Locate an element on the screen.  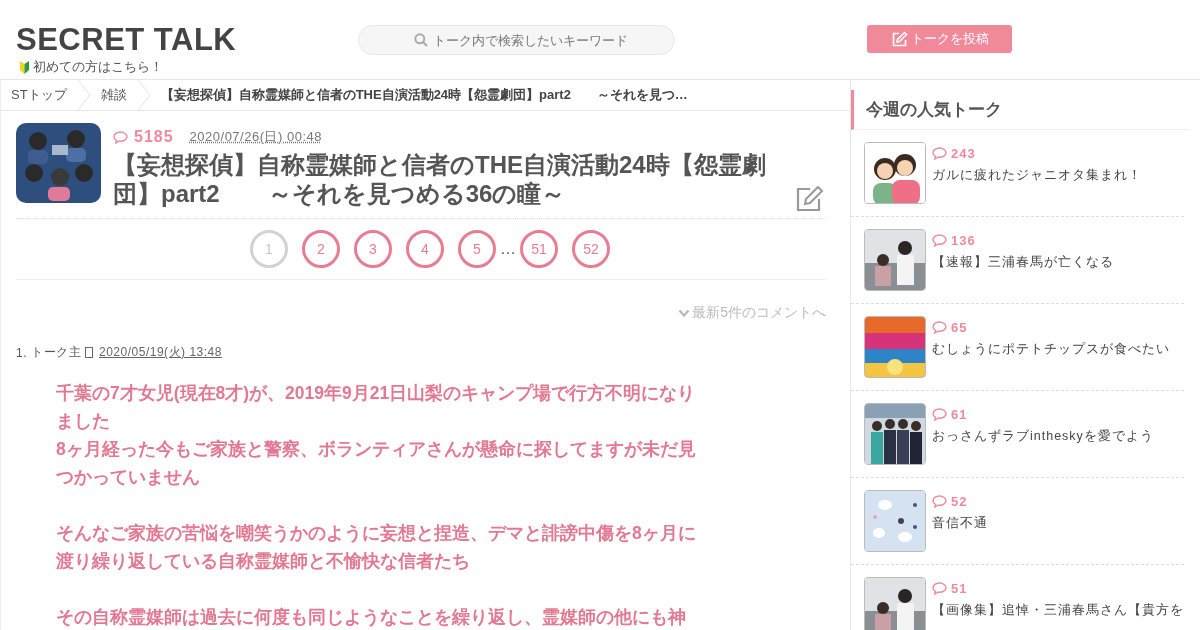
section-heading: 今週の人気トーク is located at coordinates (1020, 110).